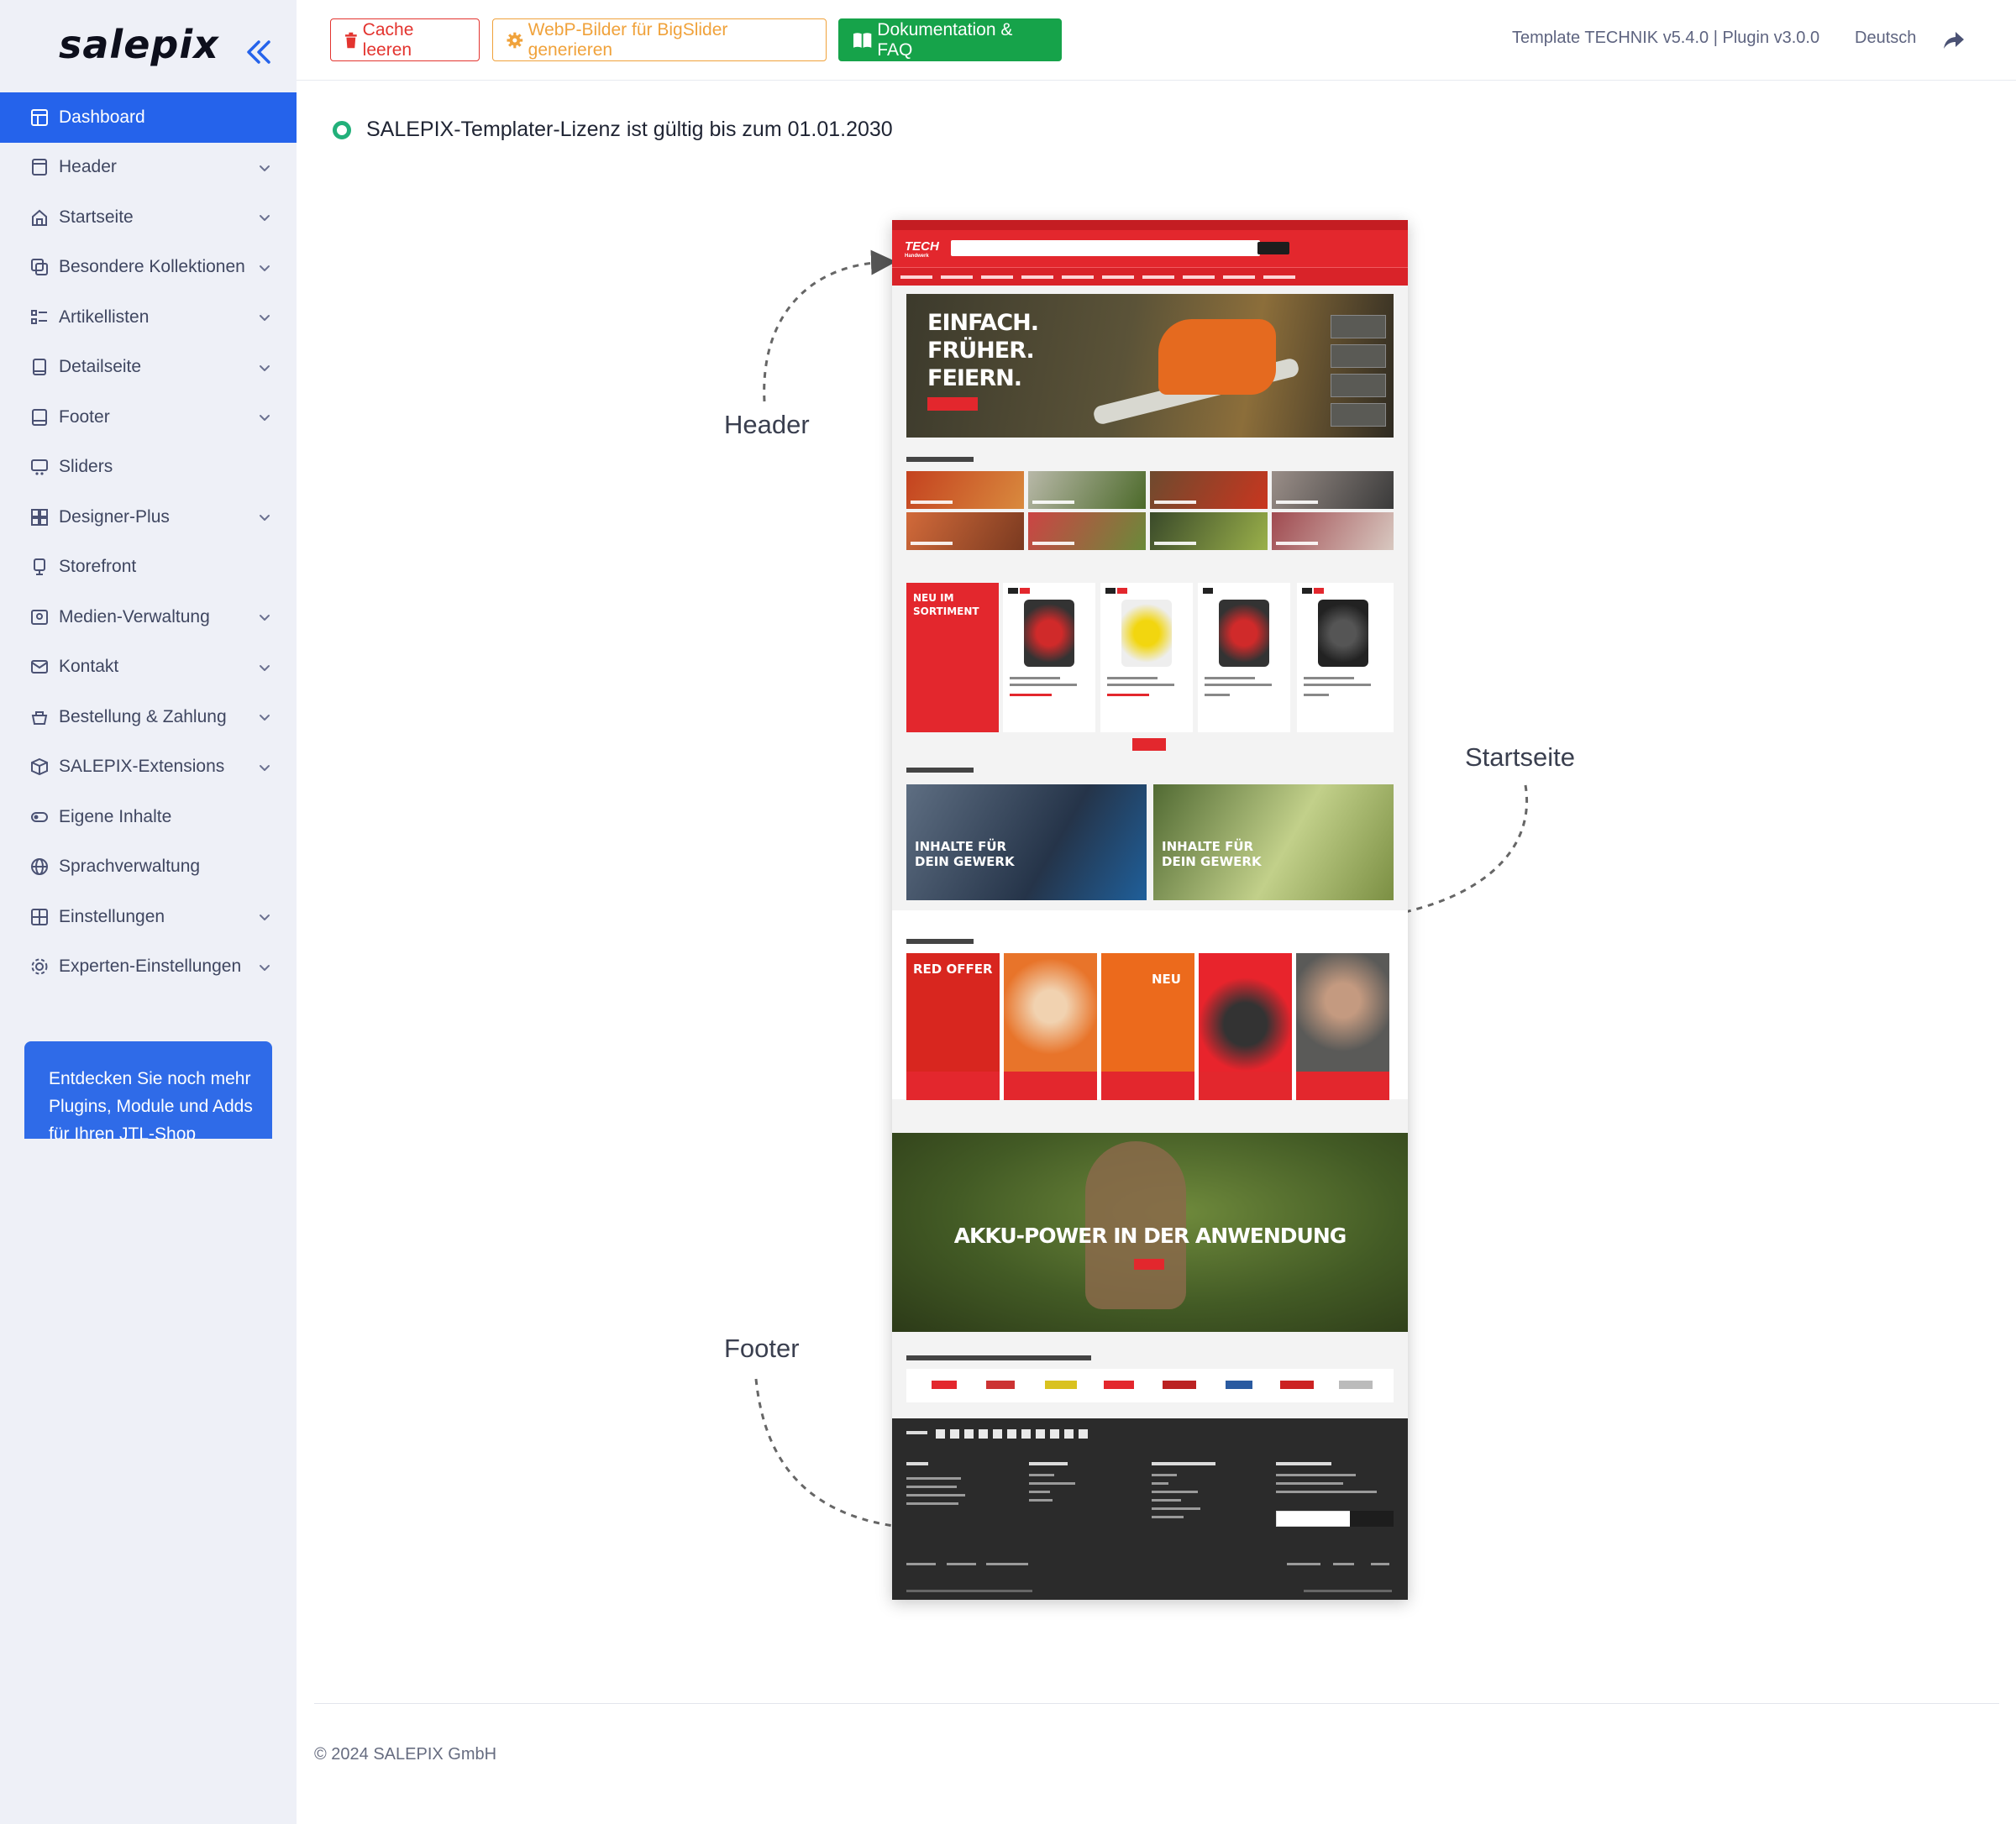 The height and width of the screenshot is (1824, 2016). I want to click on salepix-logo: salepix, so click(139, 44).